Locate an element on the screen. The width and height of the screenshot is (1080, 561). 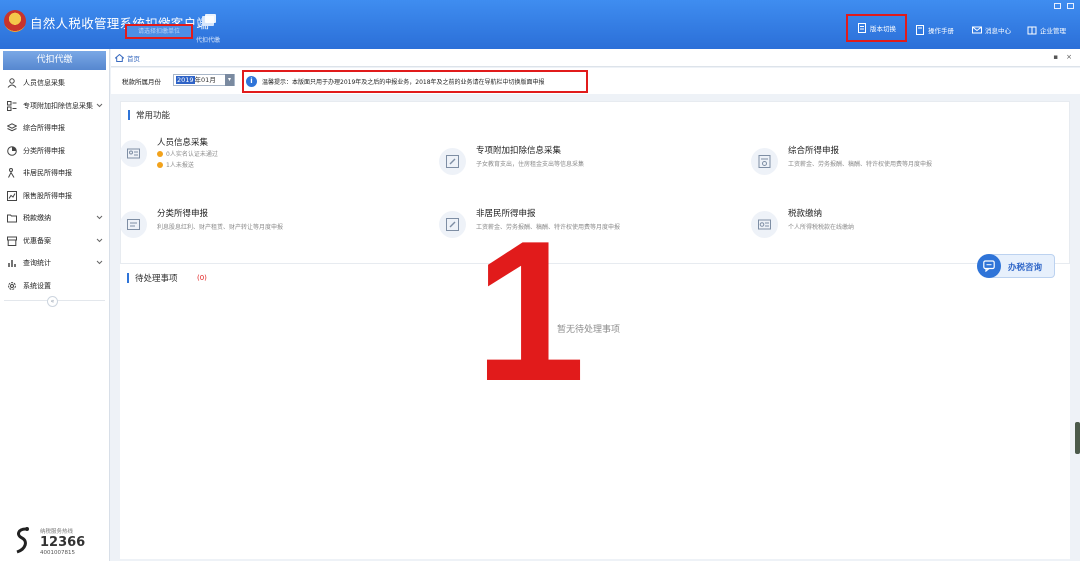
window-controls is located at coordinates (1064, 6).